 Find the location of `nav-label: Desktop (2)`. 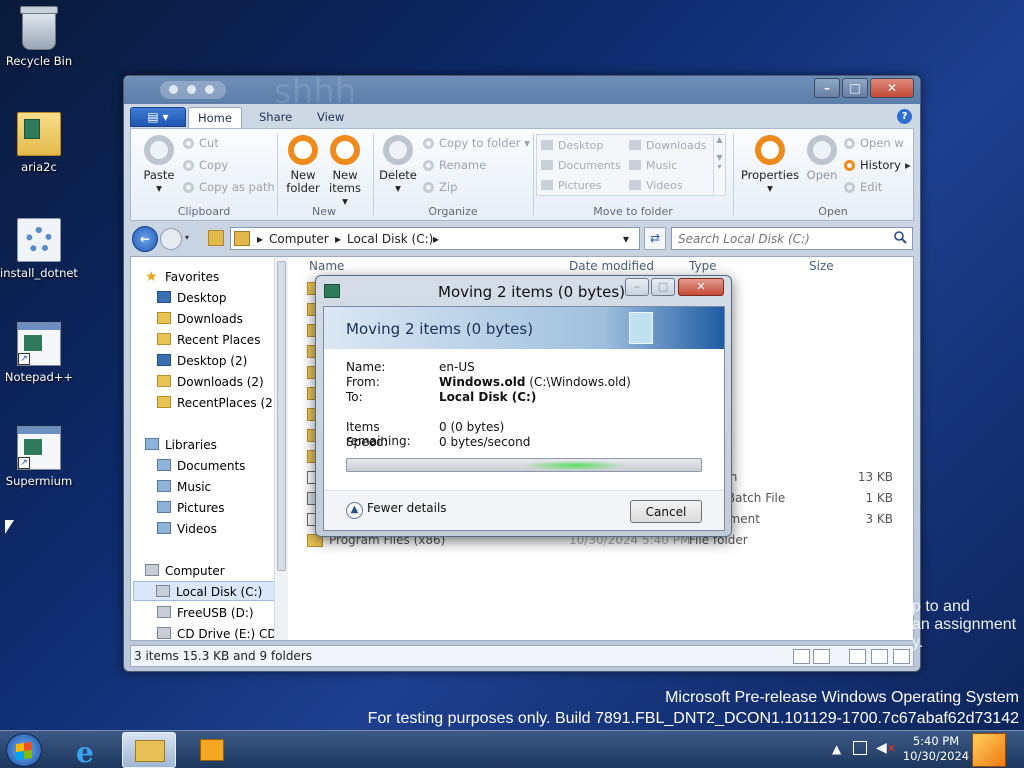

nav-label: Desktop (2) is located at coordinates (212, 361).